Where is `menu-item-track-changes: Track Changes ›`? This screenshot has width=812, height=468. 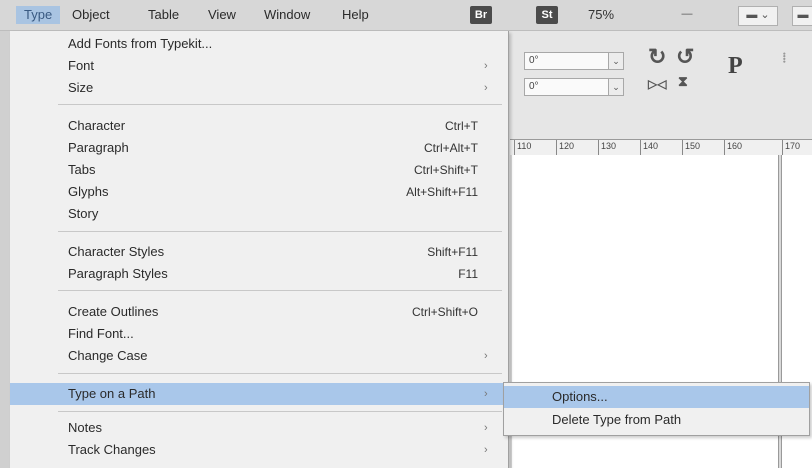
menu-item-track-changes: Track Changes › is located at coordinates (259, 450).